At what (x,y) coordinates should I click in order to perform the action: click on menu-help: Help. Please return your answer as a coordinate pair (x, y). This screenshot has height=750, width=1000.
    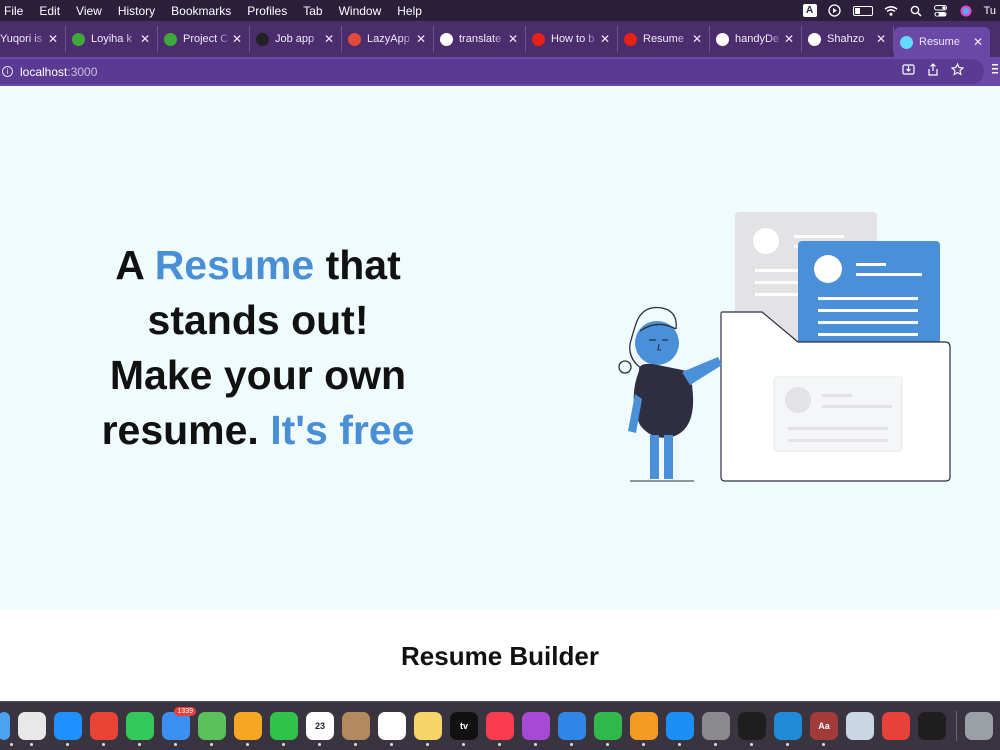
    Looking at the image, I should click on (409, 11).